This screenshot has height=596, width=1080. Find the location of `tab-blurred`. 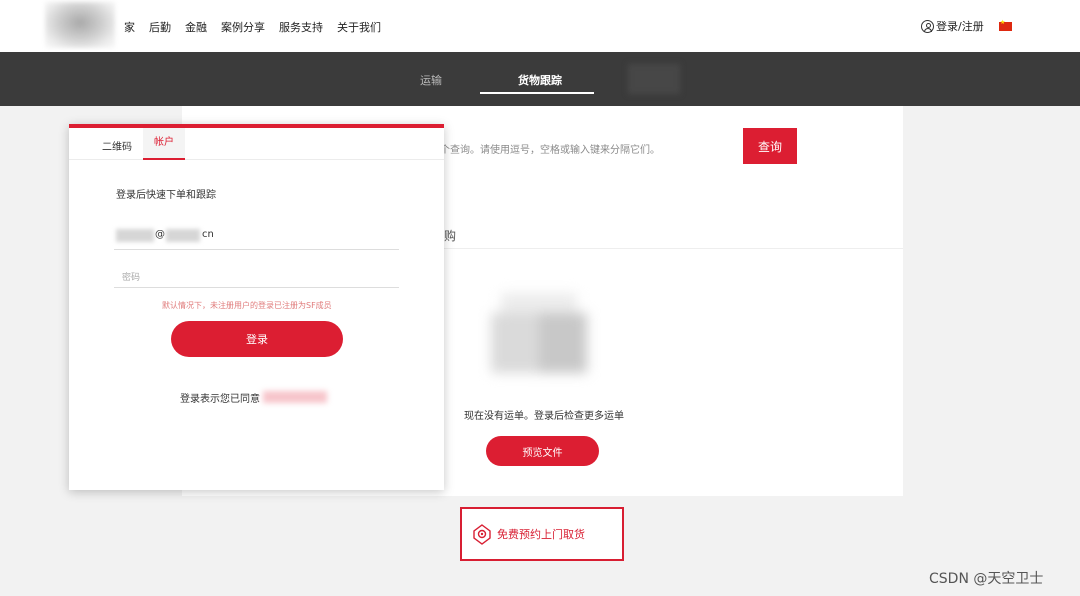

tab-blurred is located at coordinates (654, 79).